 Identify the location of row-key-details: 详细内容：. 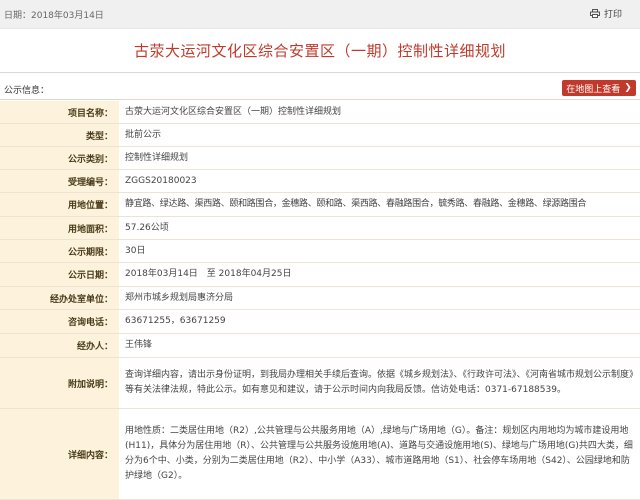
(59, 454).